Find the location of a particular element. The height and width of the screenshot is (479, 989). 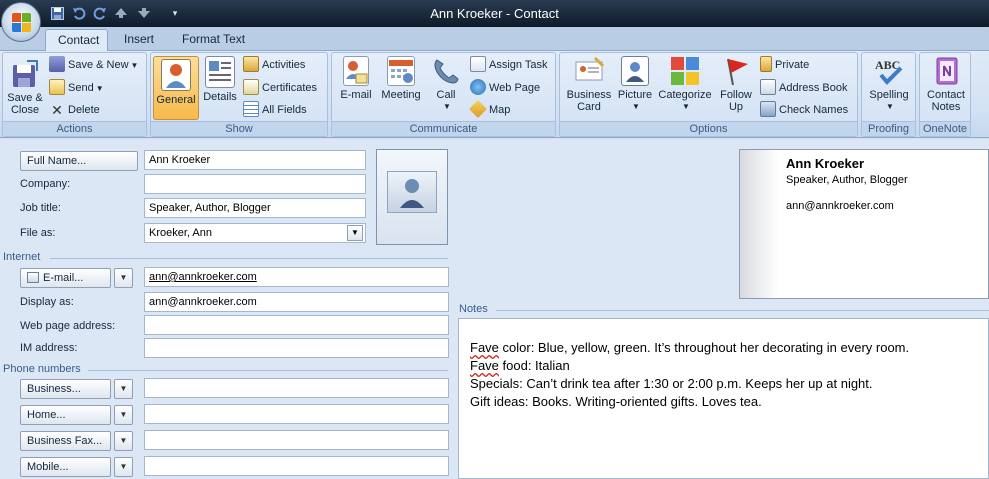

save-close-button: Save & Close is located at coordinates (25, 86).